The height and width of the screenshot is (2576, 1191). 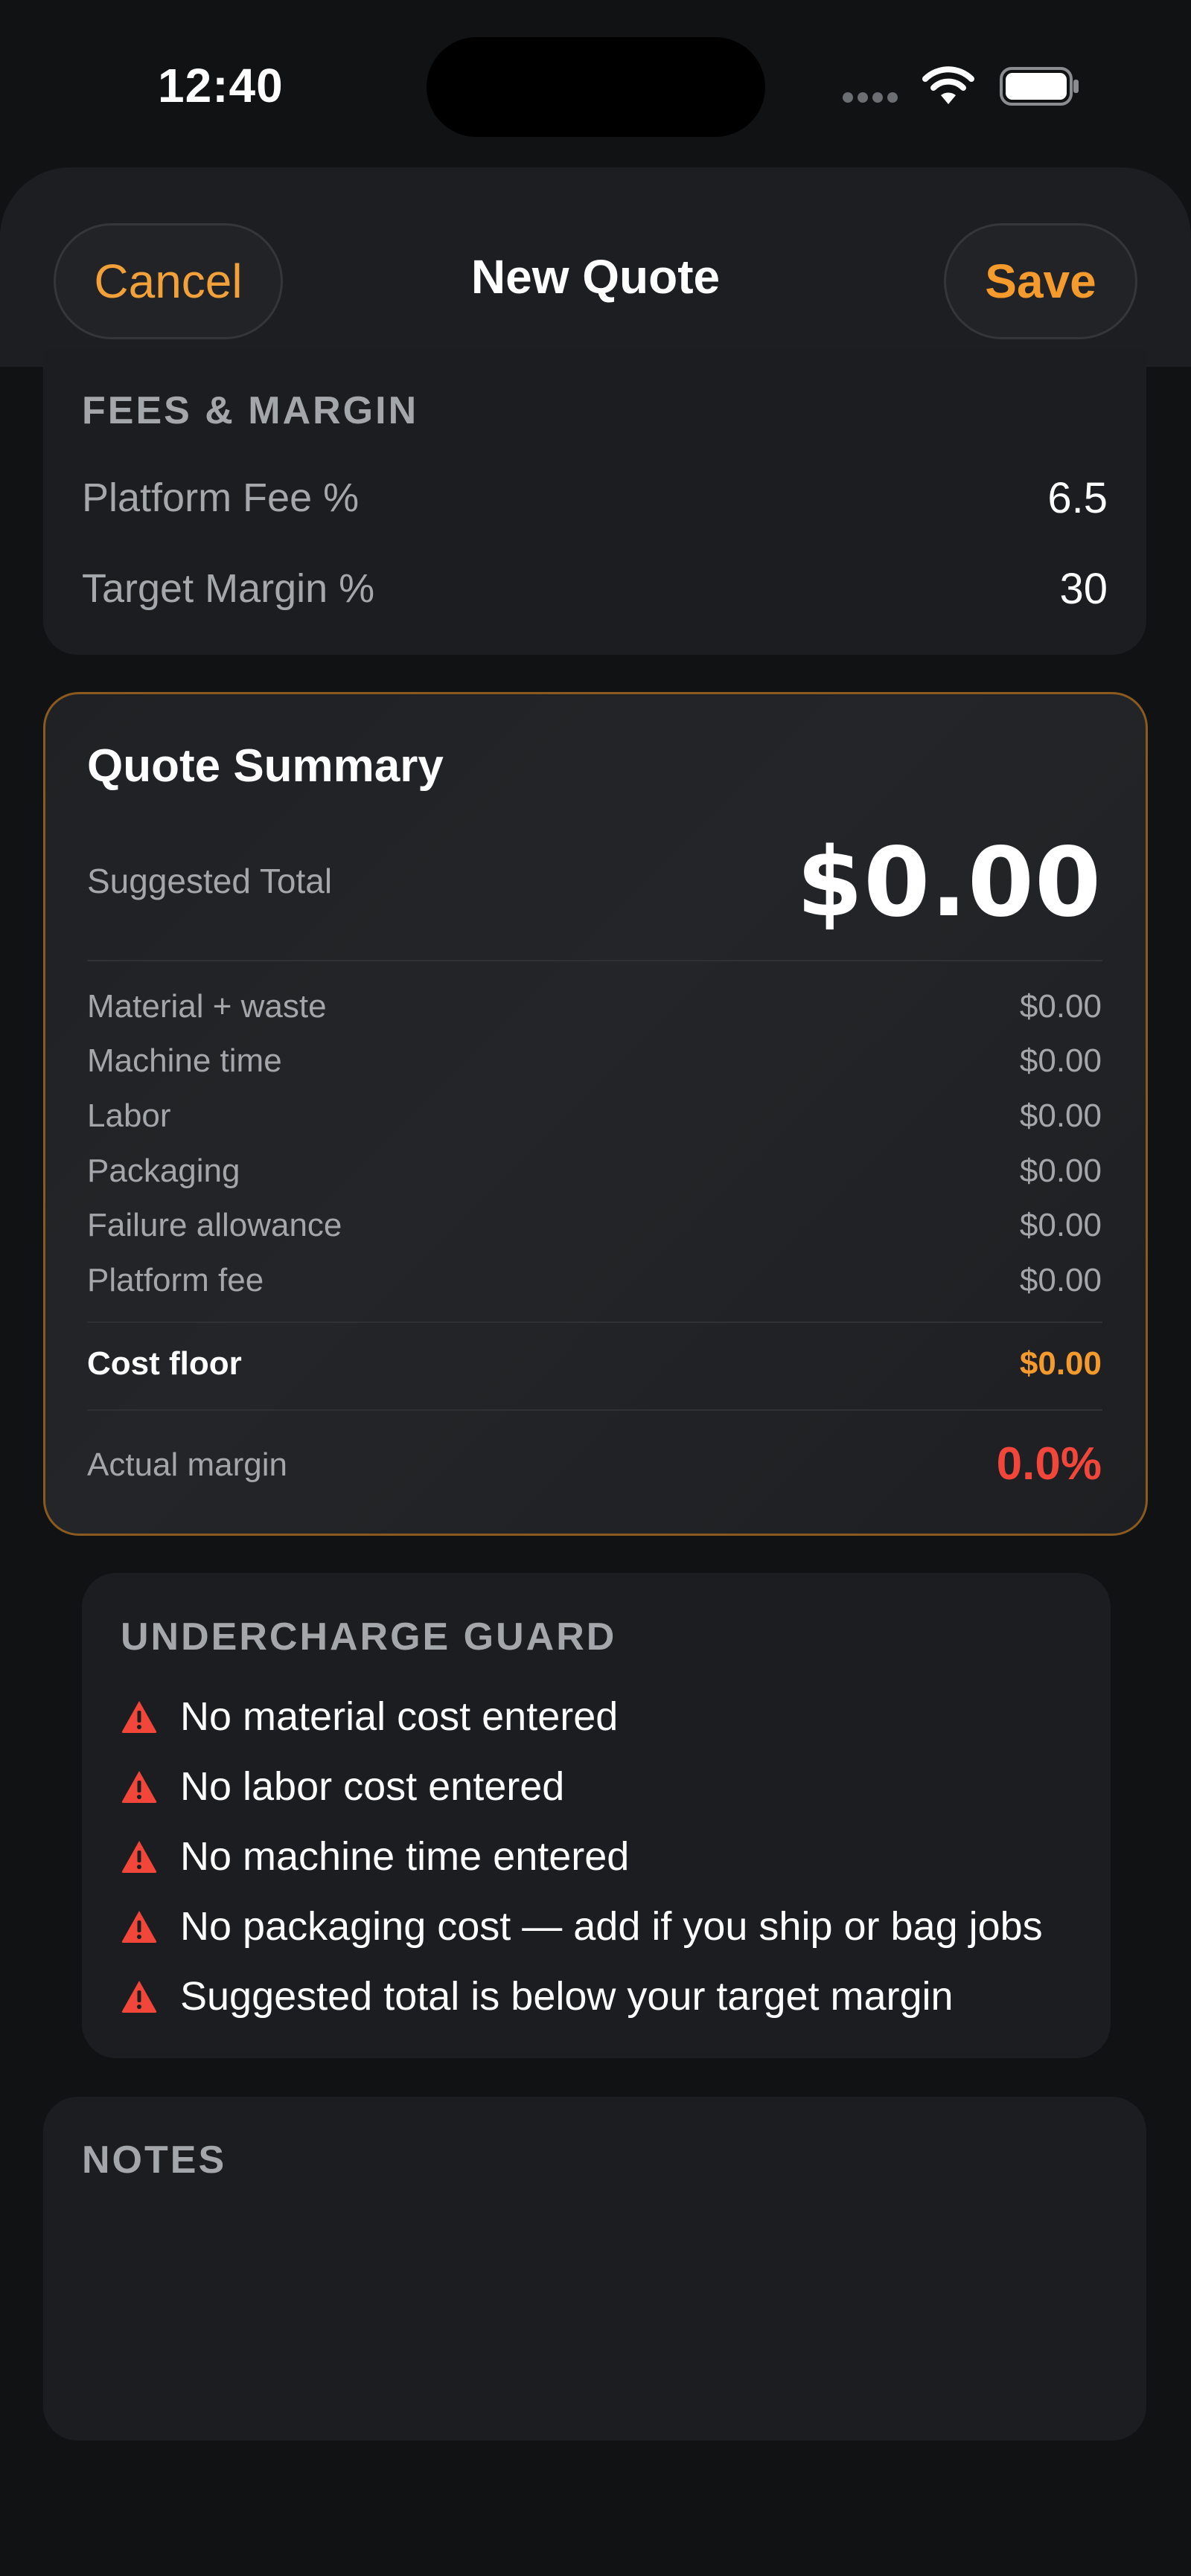 I want to click on line-label-material: Material + waste, so click(x=207, y=1006).